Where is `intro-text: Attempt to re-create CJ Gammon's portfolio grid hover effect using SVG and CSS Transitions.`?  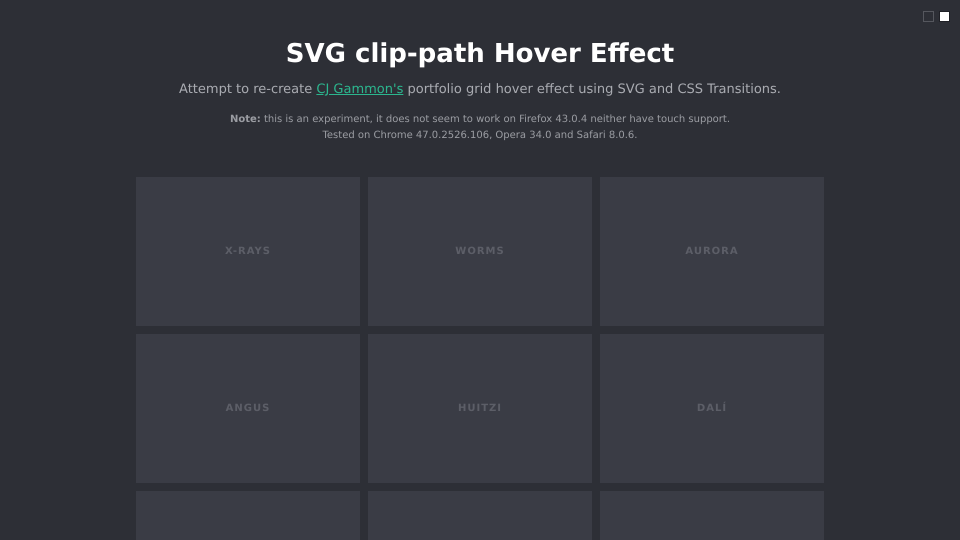
intro-text: Attempt to re-create CJ Gammon's portfolio grid hover effect using SVG and CSS Transitions. is located at coordinates (480, 90).